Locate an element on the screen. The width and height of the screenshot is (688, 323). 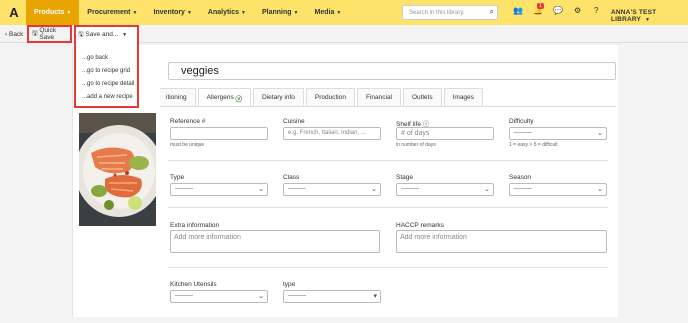
tab-allergens-label: Allergens is located at coordinates (220, 97).